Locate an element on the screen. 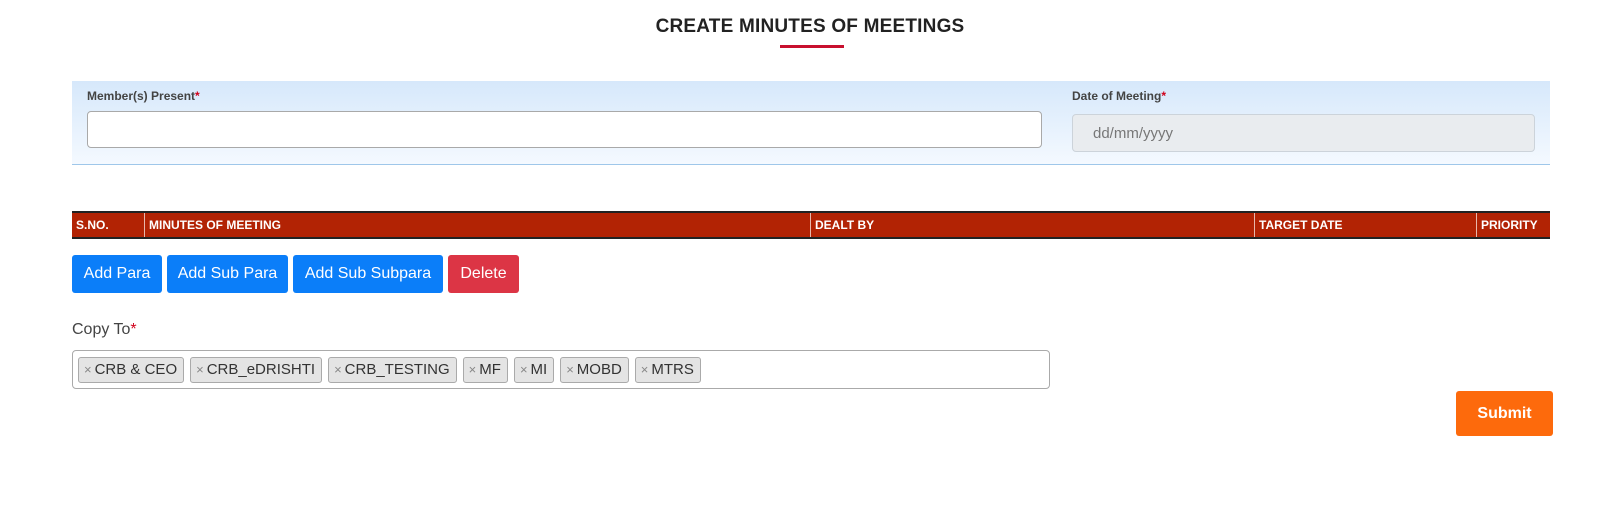  recipient-tag: × MI is located at coordinates (534, 369).